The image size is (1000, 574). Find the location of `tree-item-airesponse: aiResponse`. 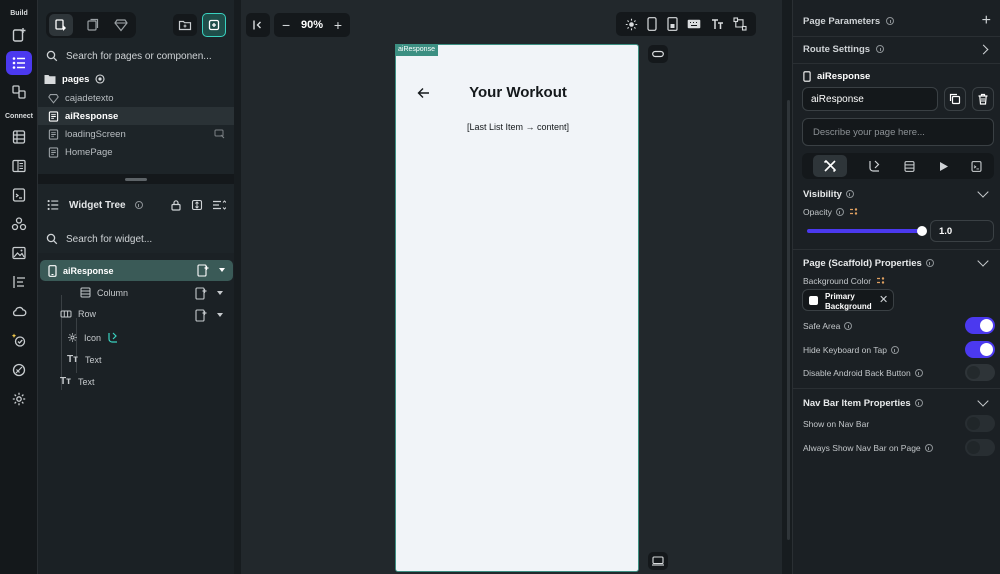

tree-item-airesponse: aiResponse is located at coordinates (136, 270).